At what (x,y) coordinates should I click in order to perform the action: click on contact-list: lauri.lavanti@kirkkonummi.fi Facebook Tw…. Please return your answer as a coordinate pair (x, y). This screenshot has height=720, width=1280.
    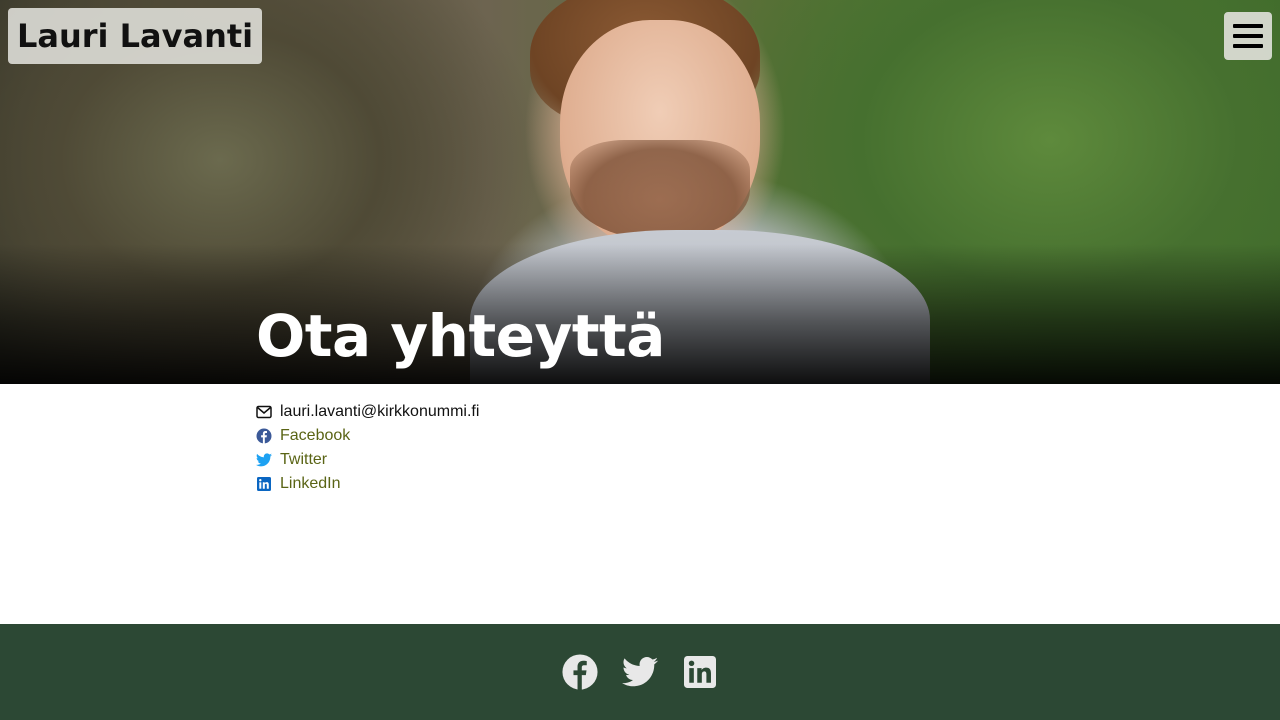
    Looking at the image, I should click on (367, 448).